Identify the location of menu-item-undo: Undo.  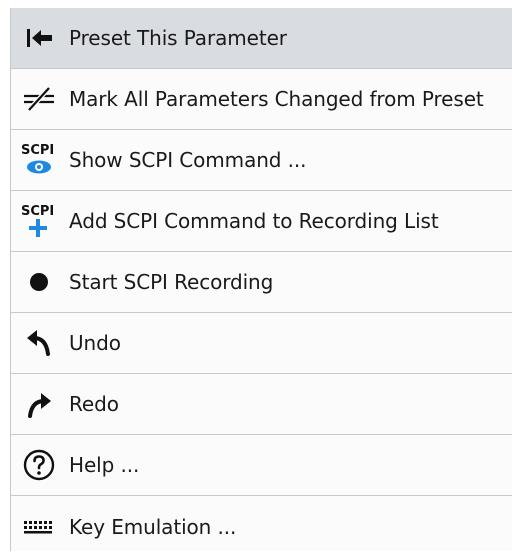
(261, 343).